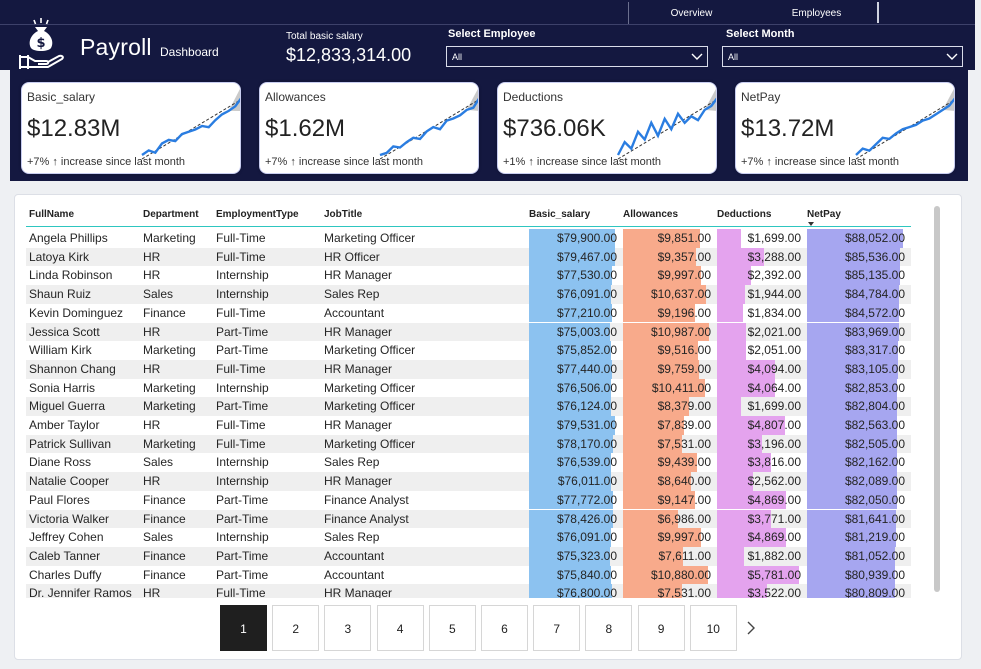 The image size is (981, 669). Describe the element at coordinates (51, 214) in the screenshot. I see `column-header-fullname: FullName` at that location.